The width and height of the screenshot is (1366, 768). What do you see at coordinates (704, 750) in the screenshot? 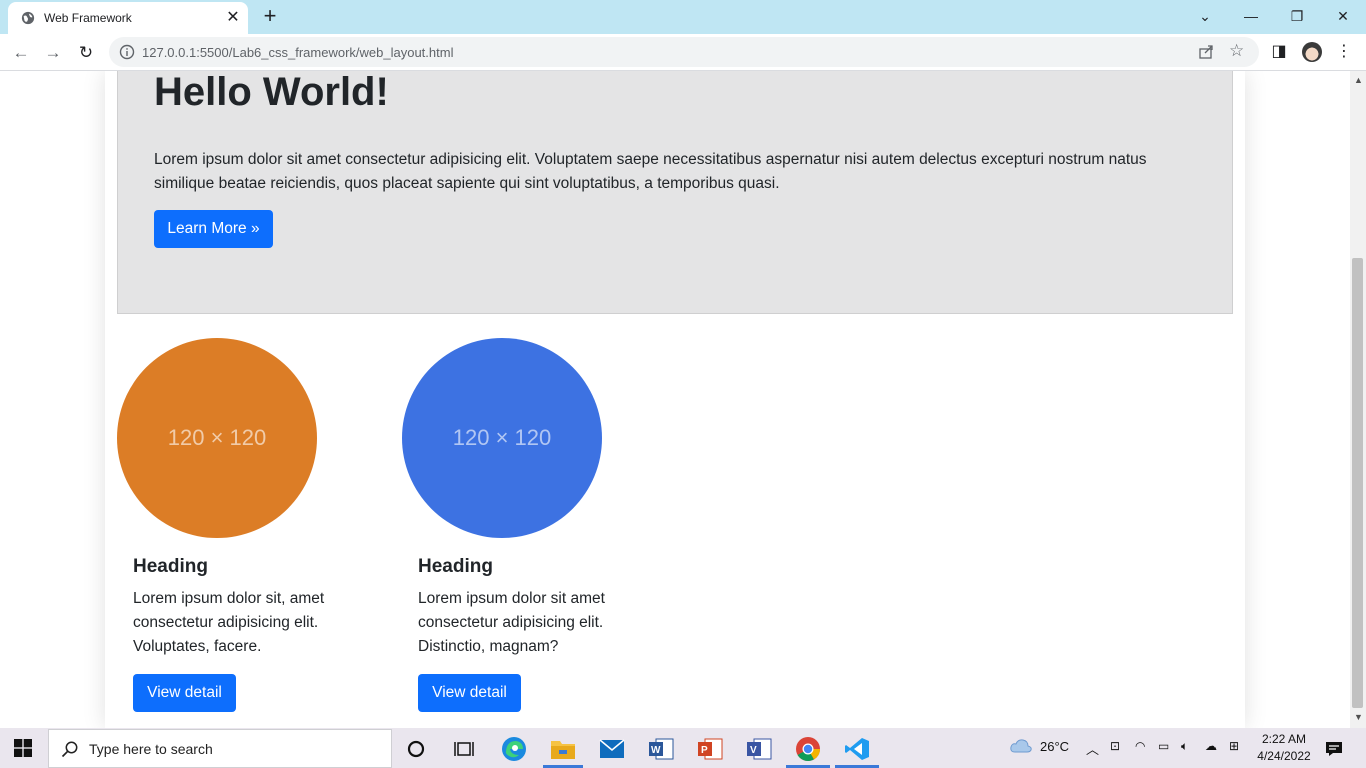
I see `svg-text: P` at bounding box center [704, 750].